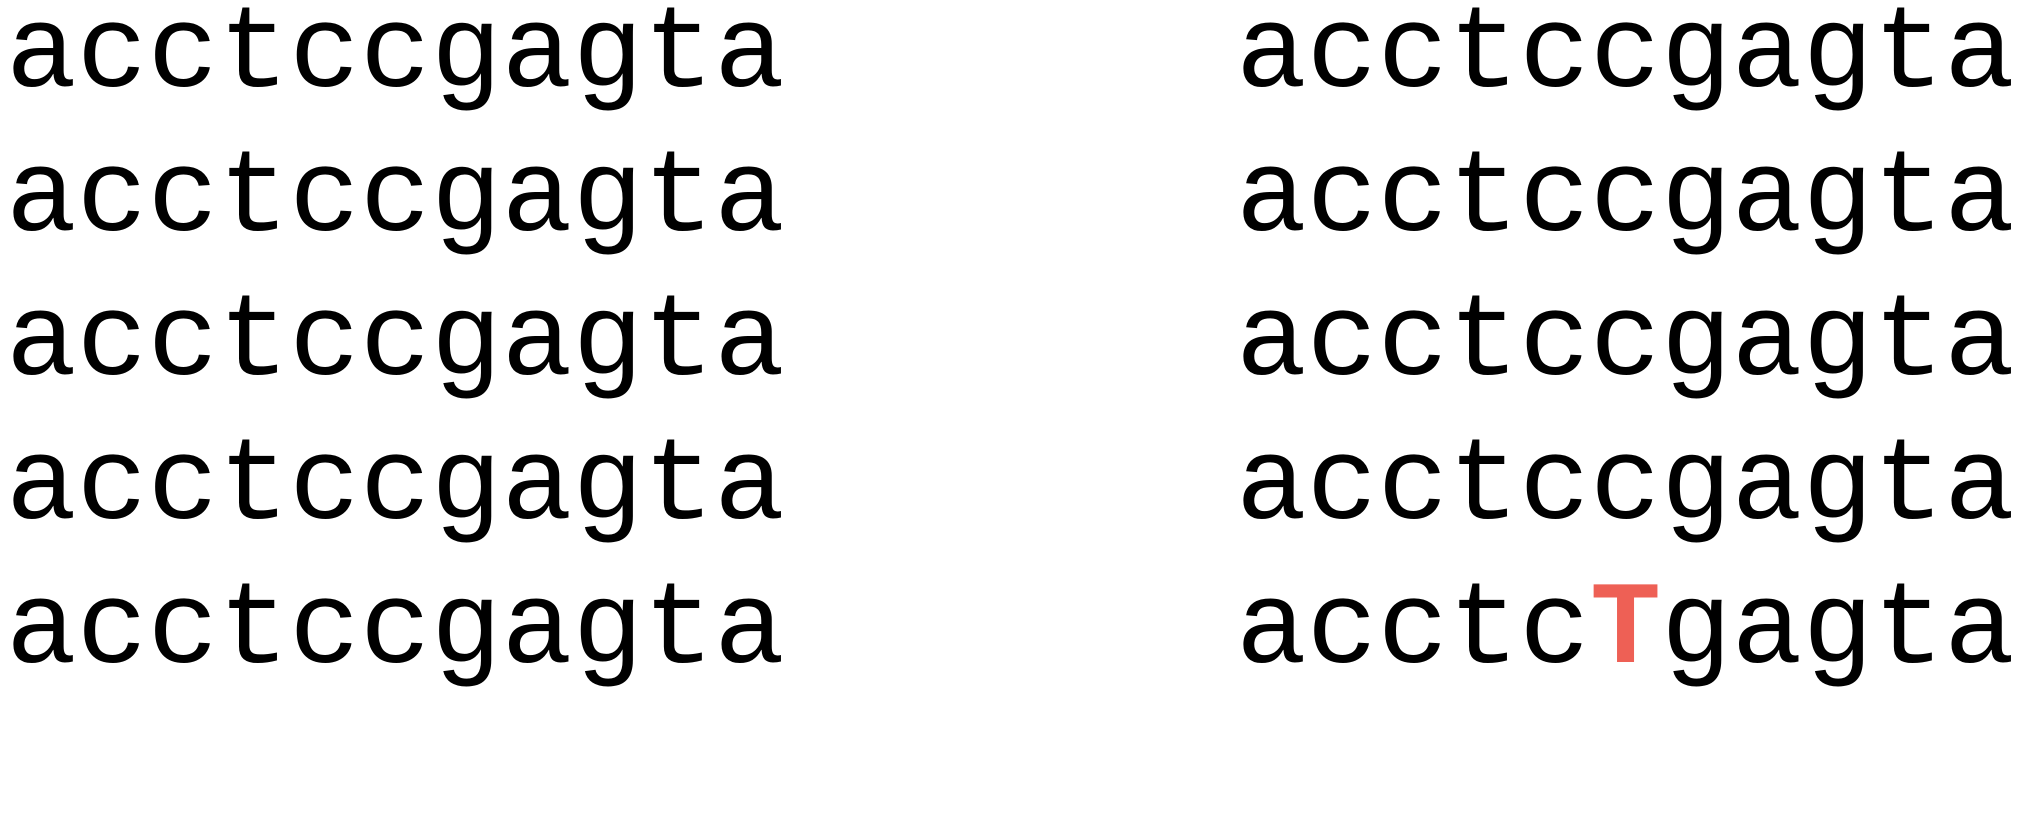  Describe the element at coordinates (1837, 631) in the screenshot. I see `sequence-suffix: gagta` at that location.